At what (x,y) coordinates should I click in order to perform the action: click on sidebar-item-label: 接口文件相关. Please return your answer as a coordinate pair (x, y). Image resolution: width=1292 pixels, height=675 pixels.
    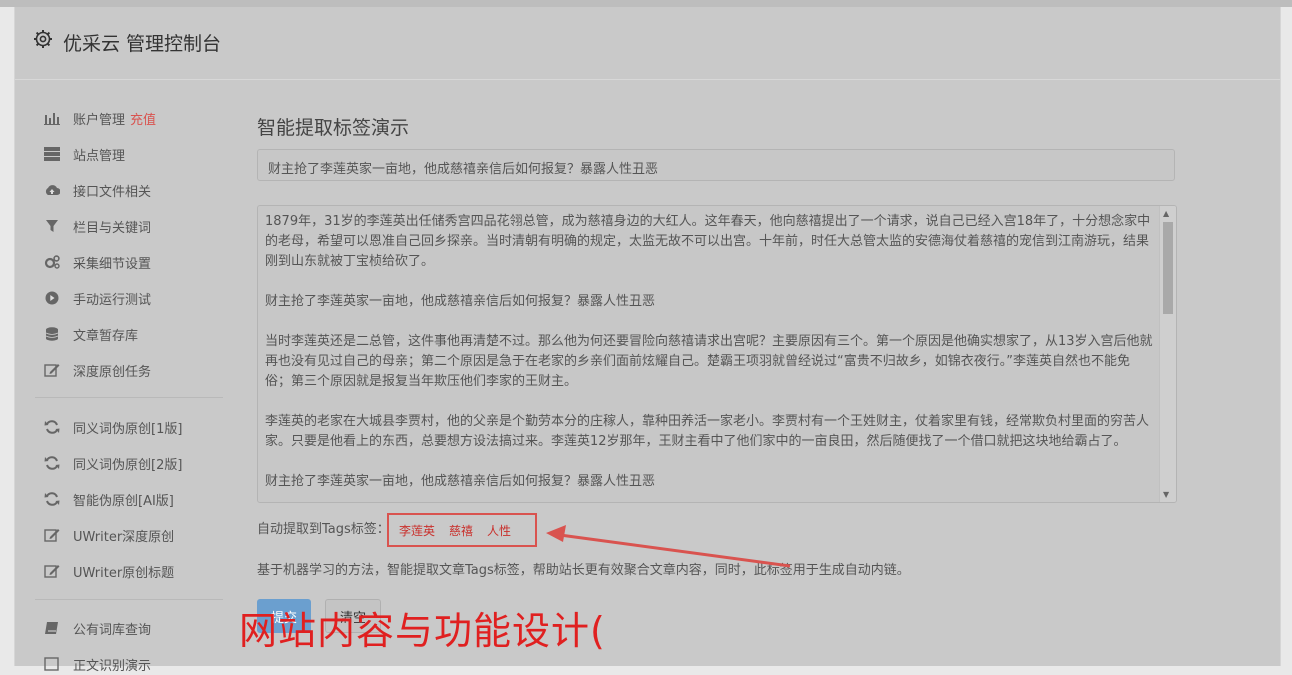
    Looking at the image, I should click on (112, 192).